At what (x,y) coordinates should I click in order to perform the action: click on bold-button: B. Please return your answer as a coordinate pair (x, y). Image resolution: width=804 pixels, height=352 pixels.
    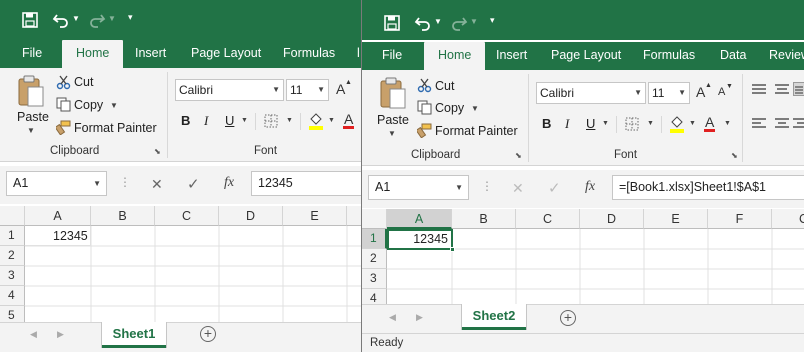
    Looking at the image, I should click on (185, 120).